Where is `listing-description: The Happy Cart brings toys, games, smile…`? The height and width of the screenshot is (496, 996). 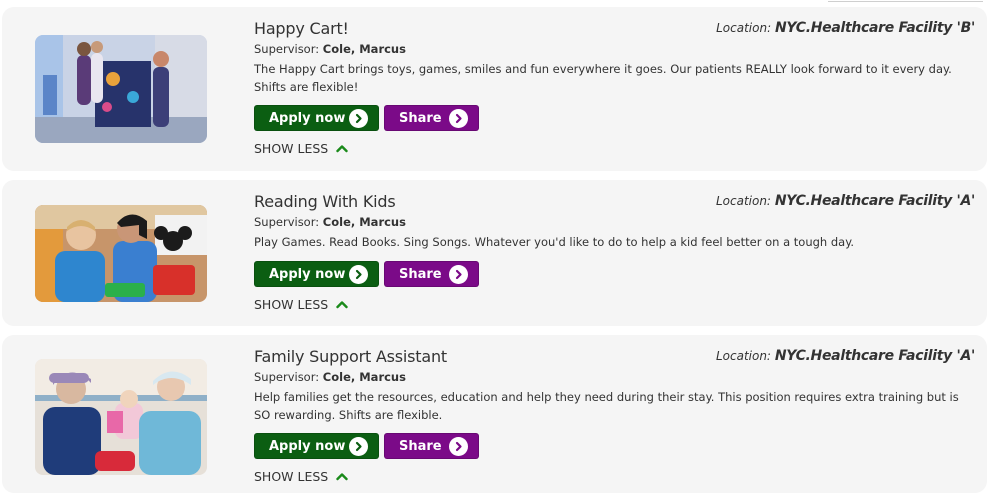
listing-description: The Happy Cart brings toys, games, smile… is located at coordinates (603, 78).